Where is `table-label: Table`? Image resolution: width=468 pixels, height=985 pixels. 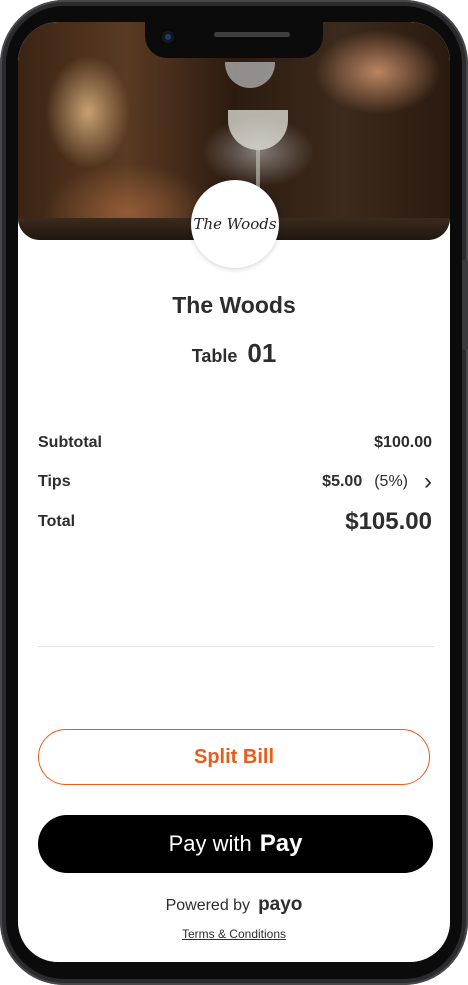
table-label: Table is located at coordinates (214, 356).